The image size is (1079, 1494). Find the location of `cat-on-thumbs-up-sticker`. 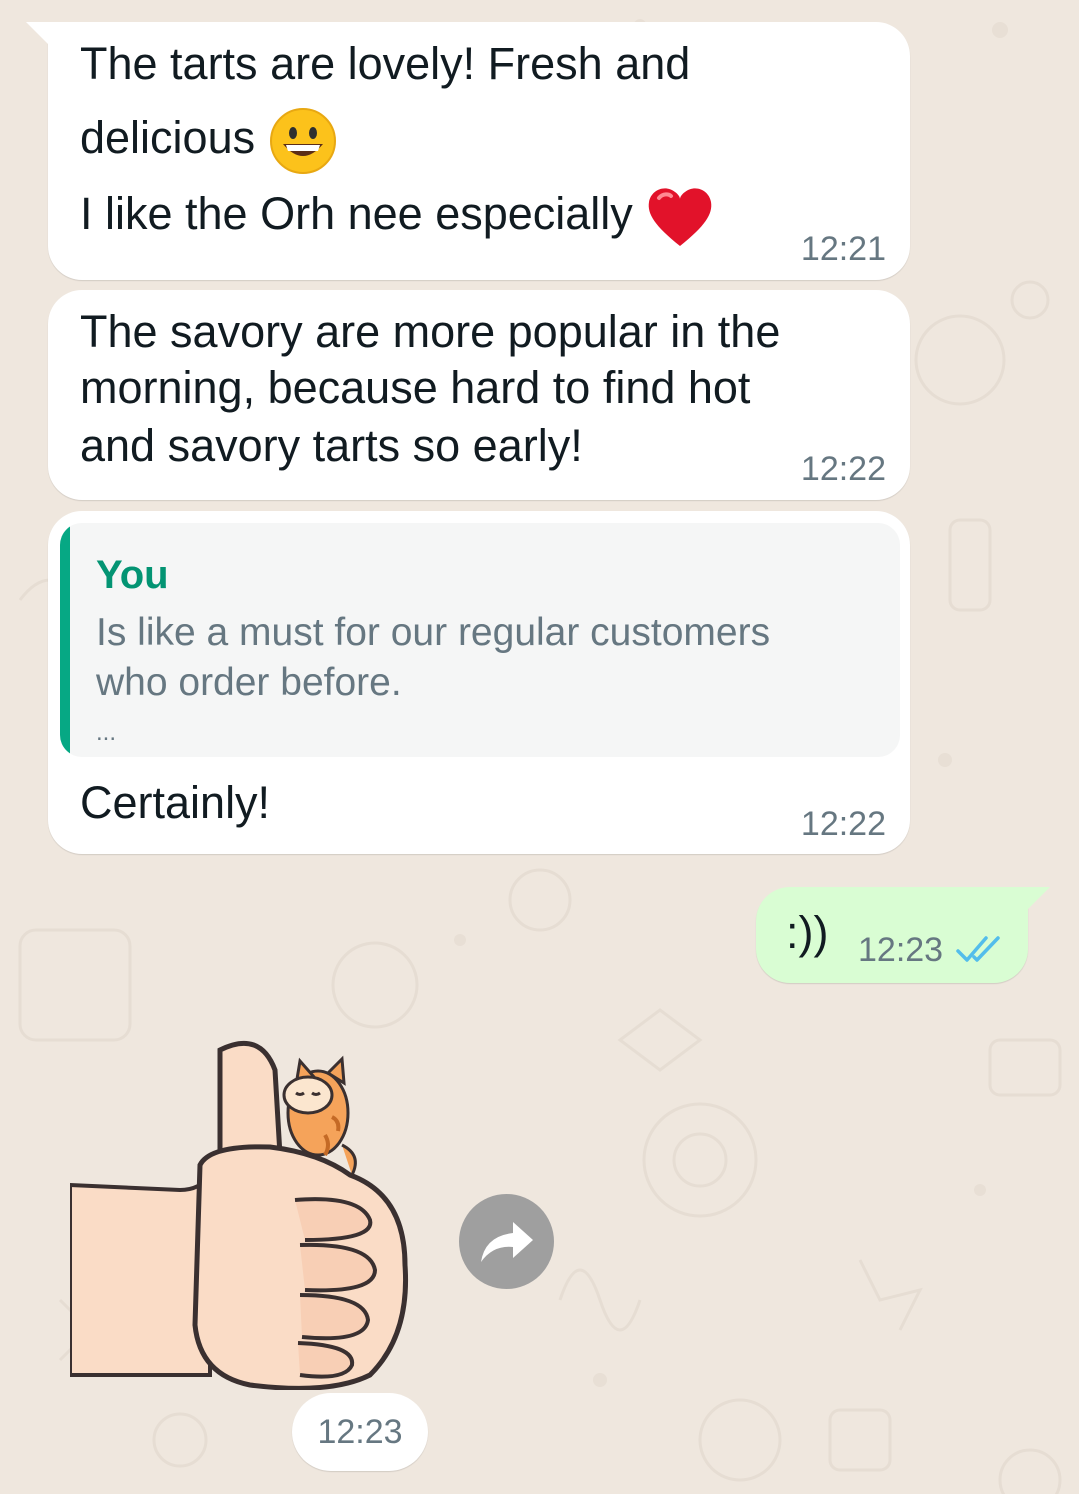

cat-on-thumbs-up-sticker is located at coordinates (242, 1207).